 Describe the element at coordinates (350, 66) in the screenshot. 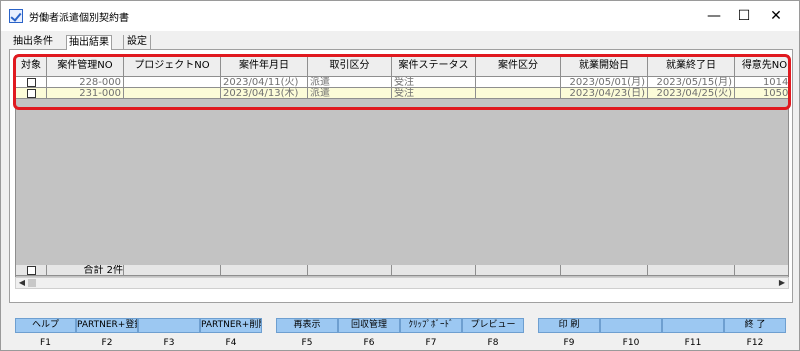

I see `col-header-trade-type: 取引区分` at that location.